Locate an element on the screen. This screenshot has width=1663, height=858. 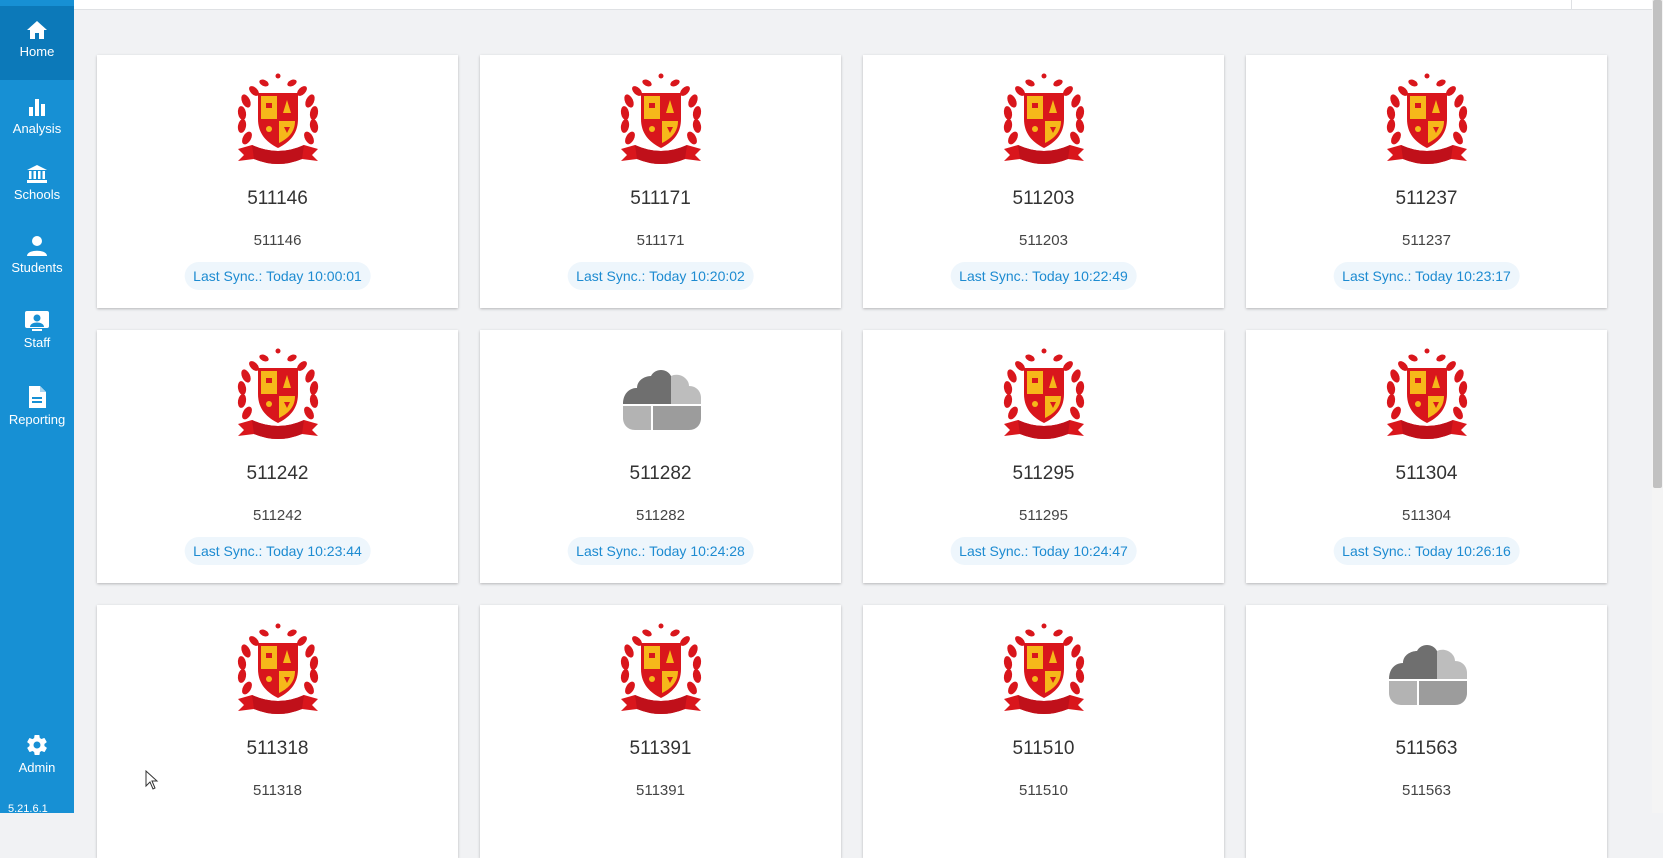
sidebar-item-label: Analysis is located at coordinates (37, 128).